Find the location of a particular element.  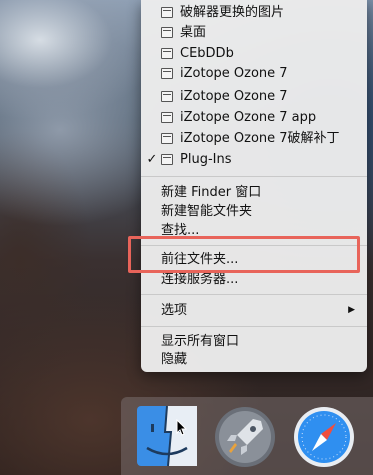

menu-item-options: 选项 ▶ is located at coordinates (254, 310).